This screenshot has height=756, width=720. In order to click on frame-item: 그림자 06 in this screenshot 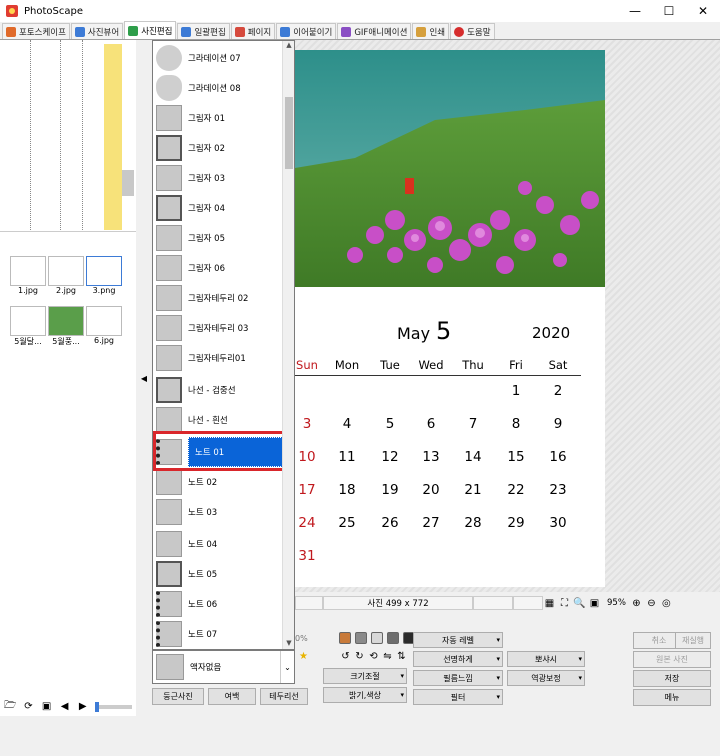, I will do `click(218, 268)`.